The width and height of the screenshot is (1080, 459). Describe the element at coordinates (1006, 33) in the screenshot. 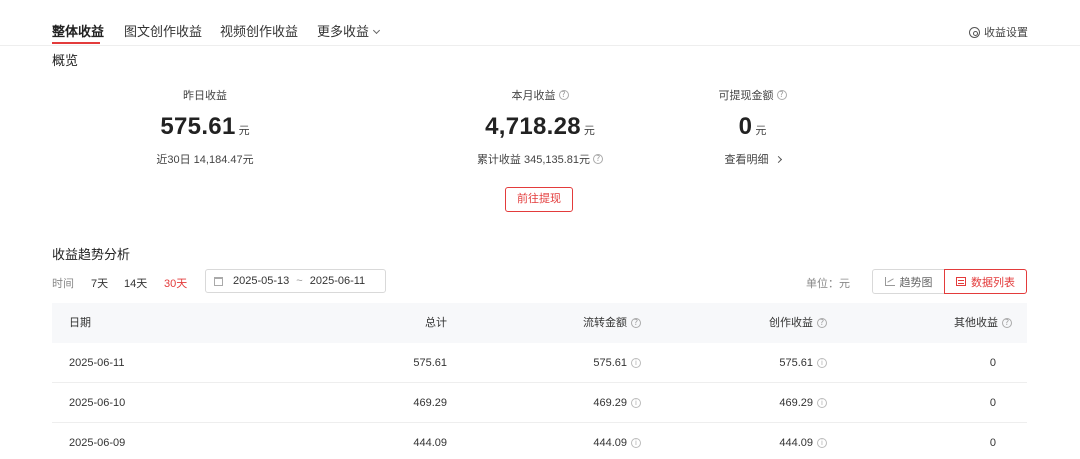

I see `income-settings-label: 收益设置` at that location.